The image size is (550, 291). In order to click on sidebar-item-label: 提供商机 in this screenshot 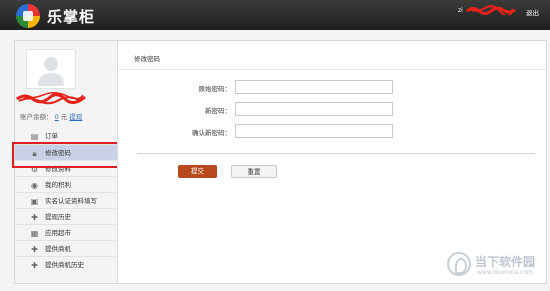, I will do `click(58, 249)`.